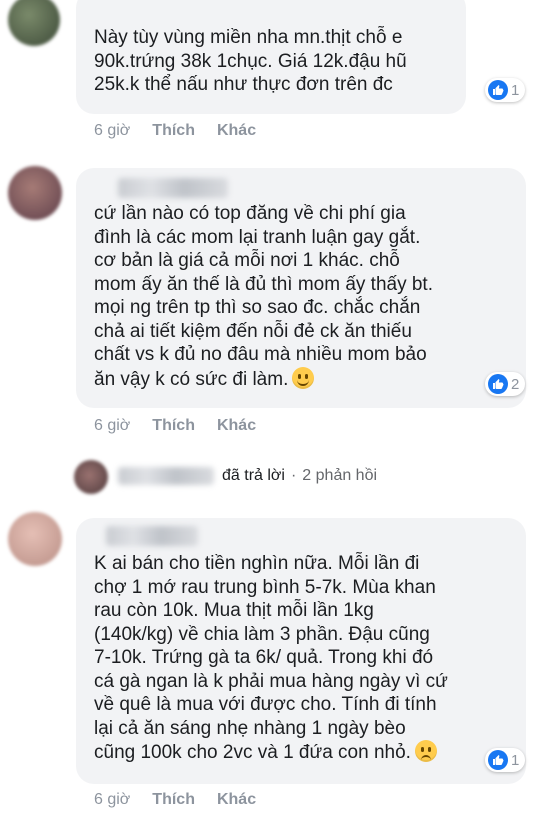 This screenshot has height=821, width=540. What do you see at coordinates (339, 476) in the screenshot?
I see `reply-count: 2 phản hồi` at bounding box center [339, 476].